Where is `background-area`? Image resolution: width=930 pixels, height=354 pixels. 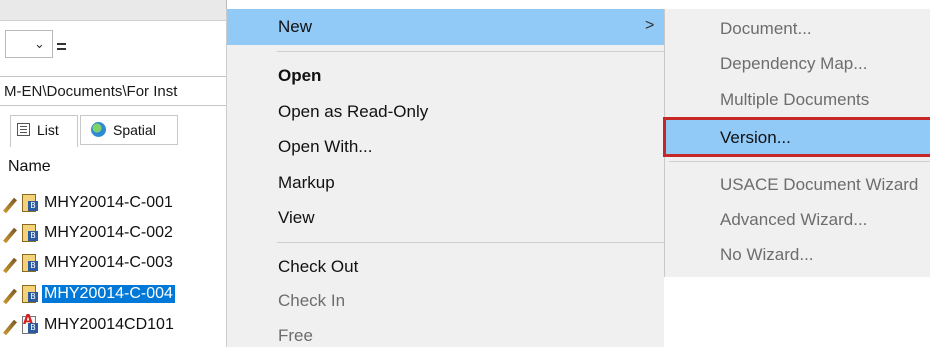
background-area is located at coordinates (797, 312).